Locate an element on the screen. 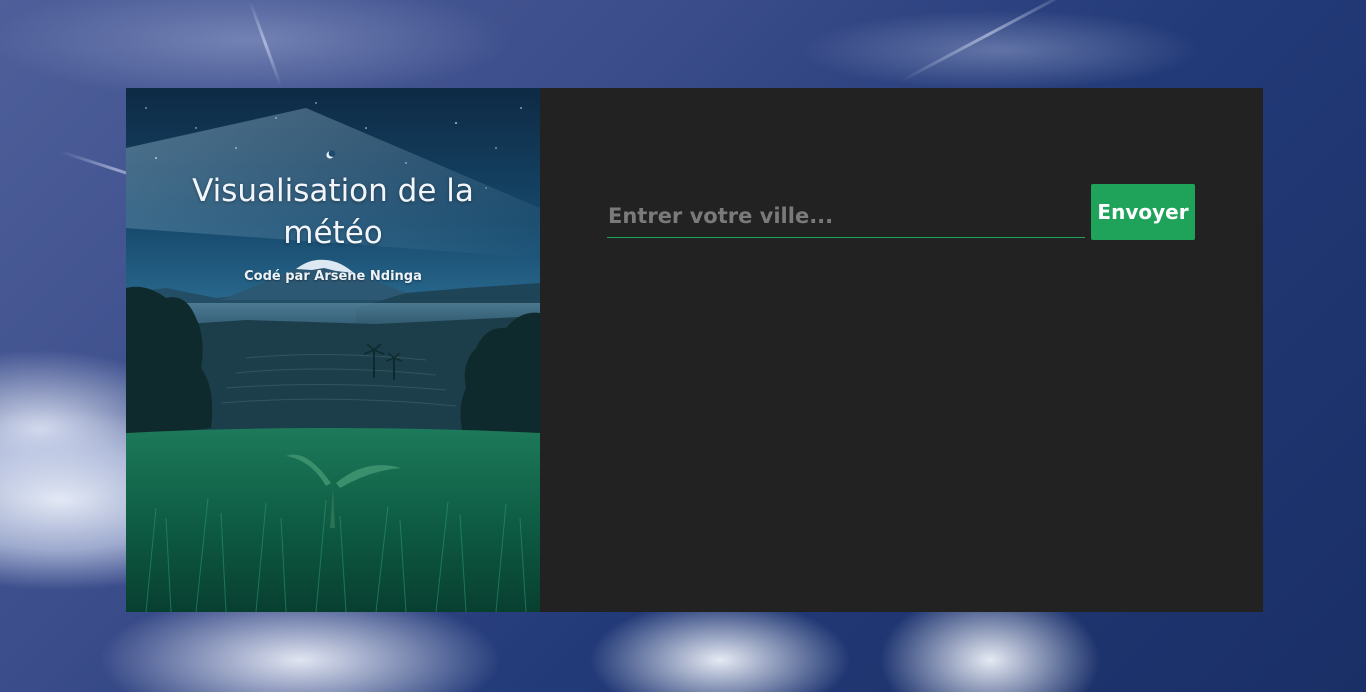  app-title: Visualisation de la météo is located at coordinates (333, 212).